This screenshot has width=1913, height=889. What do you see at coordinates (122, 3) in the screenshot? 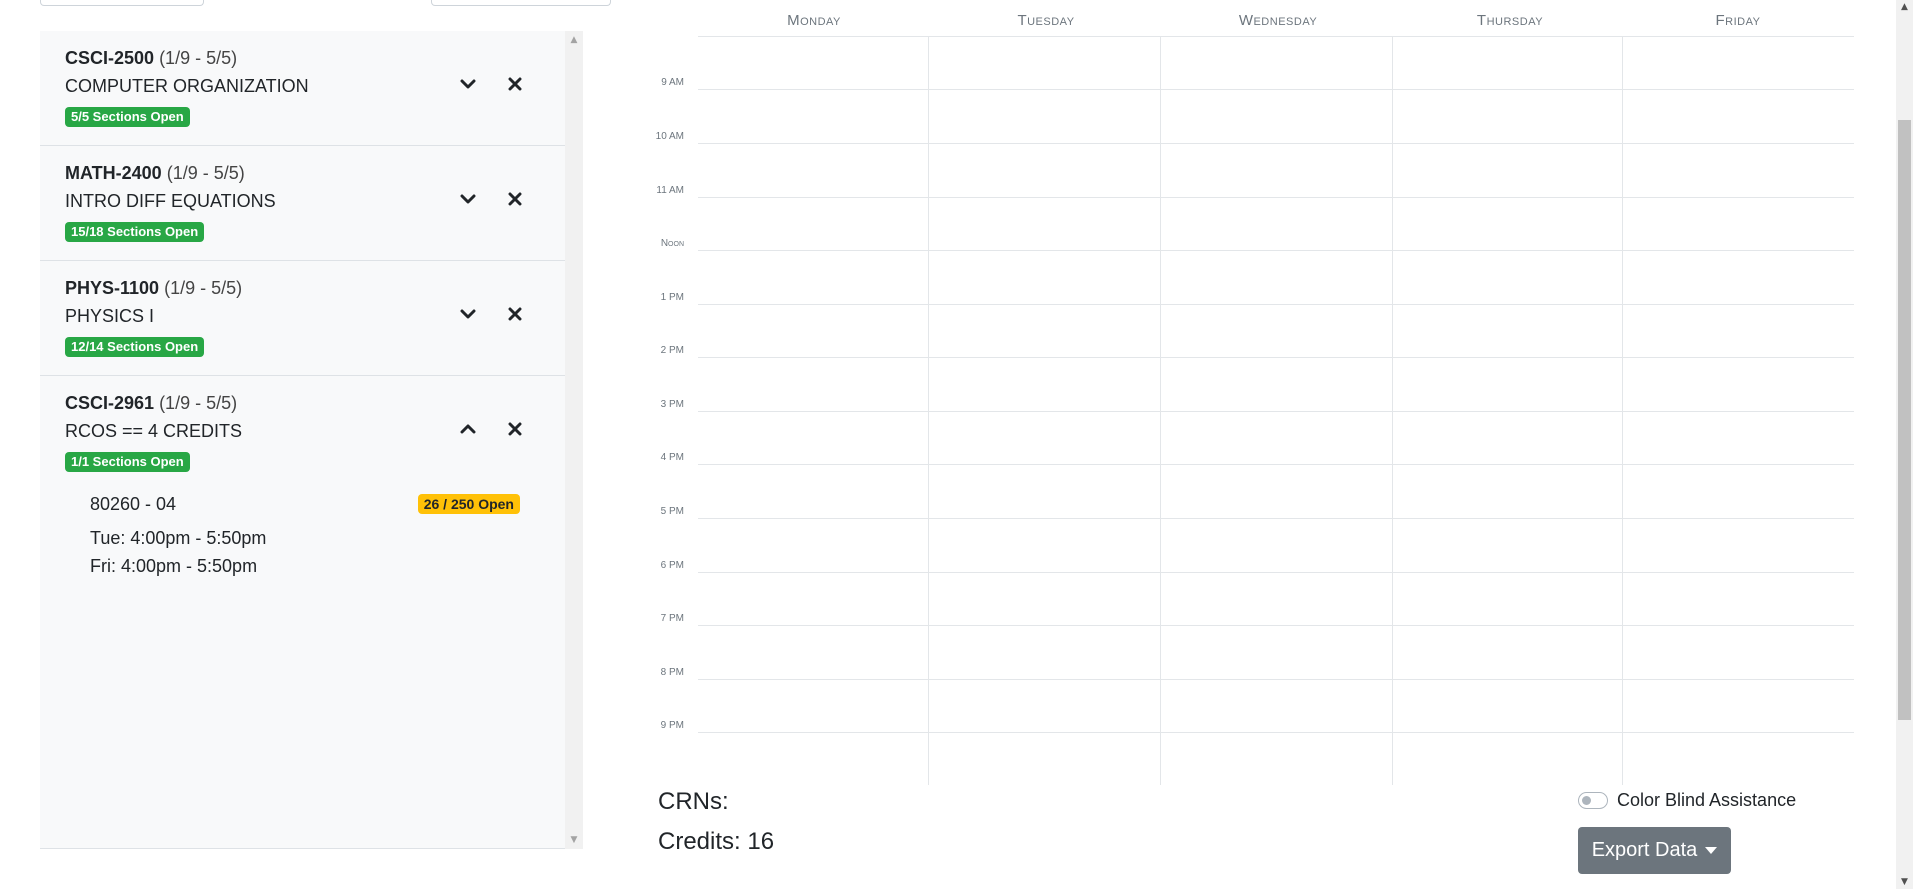
I see `tab-stub-left` at bounding box center [122, 3].